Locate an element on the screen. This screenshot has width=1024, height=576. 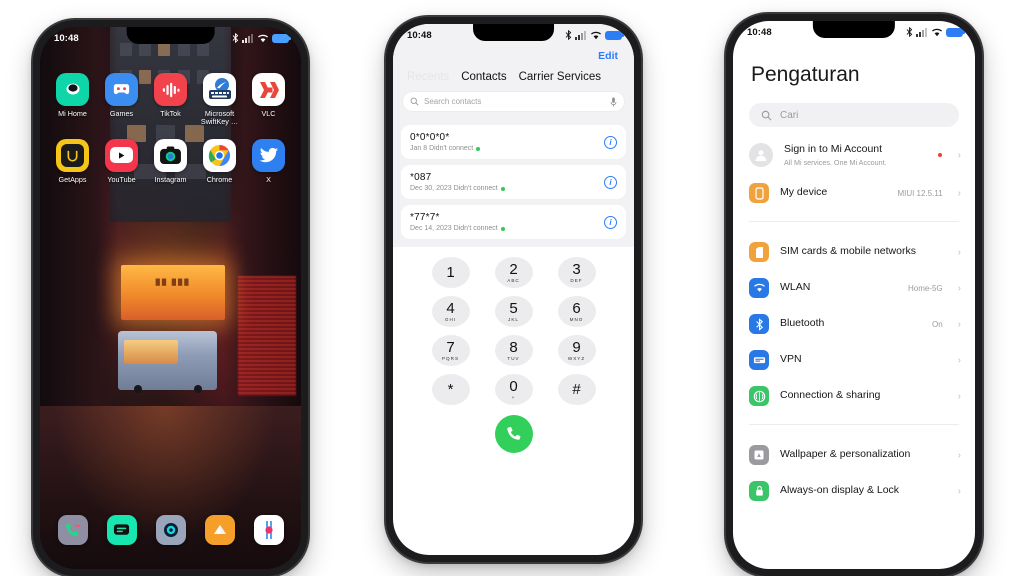
app-chrome: Chrome is located at coordinates (219, 161).